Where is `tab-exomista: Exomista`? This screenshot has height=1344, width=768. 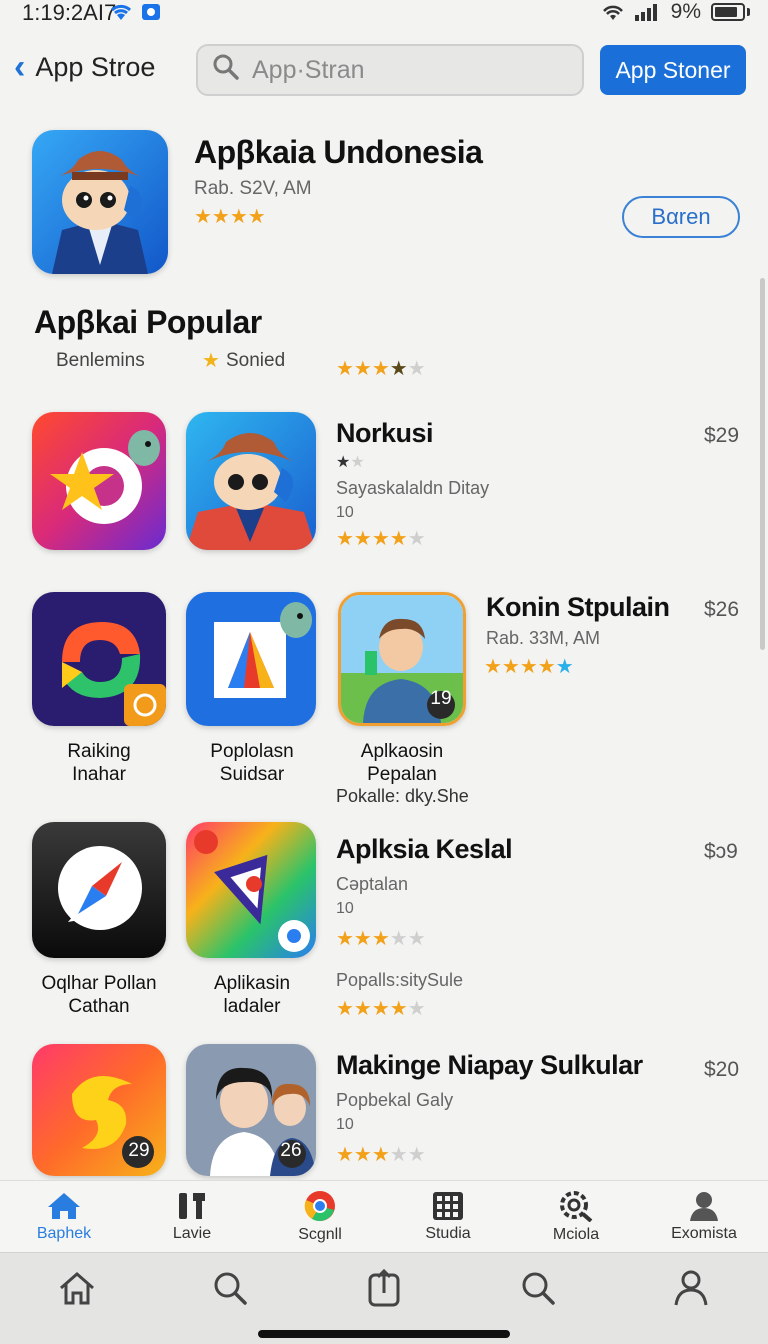 tab-exomista: Exomista is located at coordinates (704, 1216).